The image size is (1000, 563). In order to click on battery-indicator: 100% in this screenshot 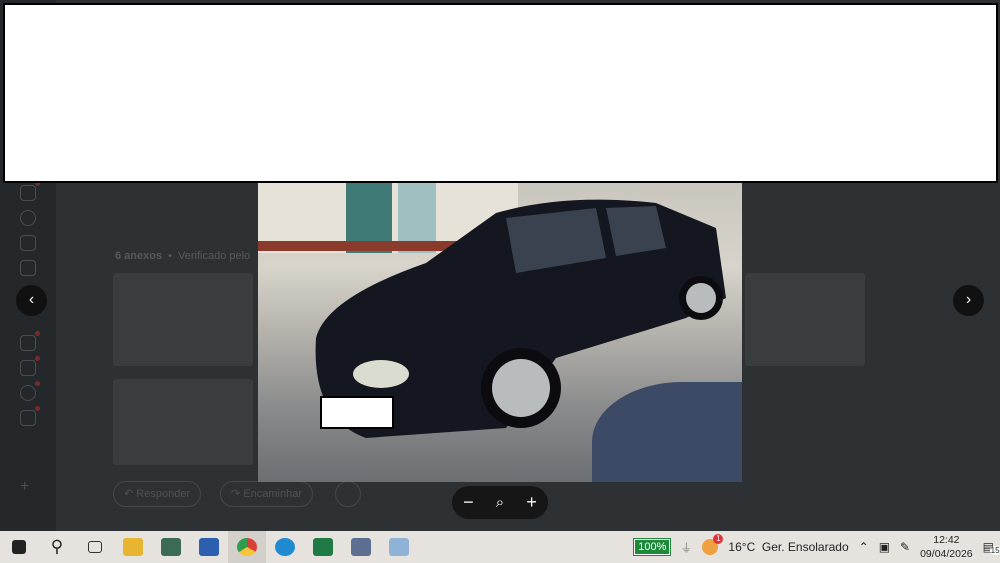, I will do `click(652, 547)`.